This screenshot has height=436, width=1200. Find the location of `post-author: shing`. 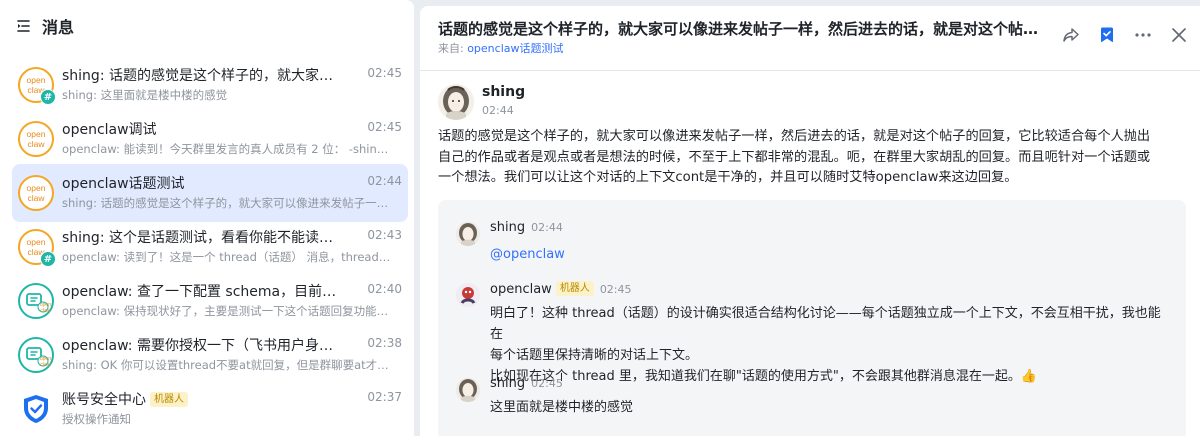

post-author: shing is located at coordinates (503, 92).